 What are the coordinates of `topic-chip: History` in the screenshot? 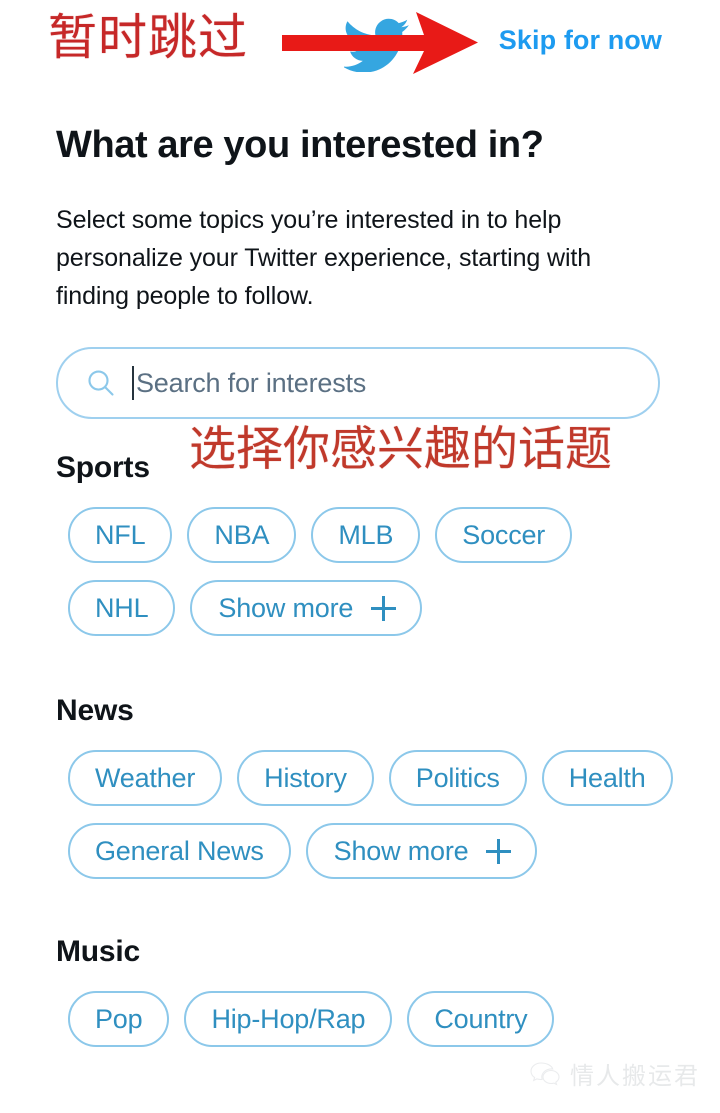 It's located at (305, 778).